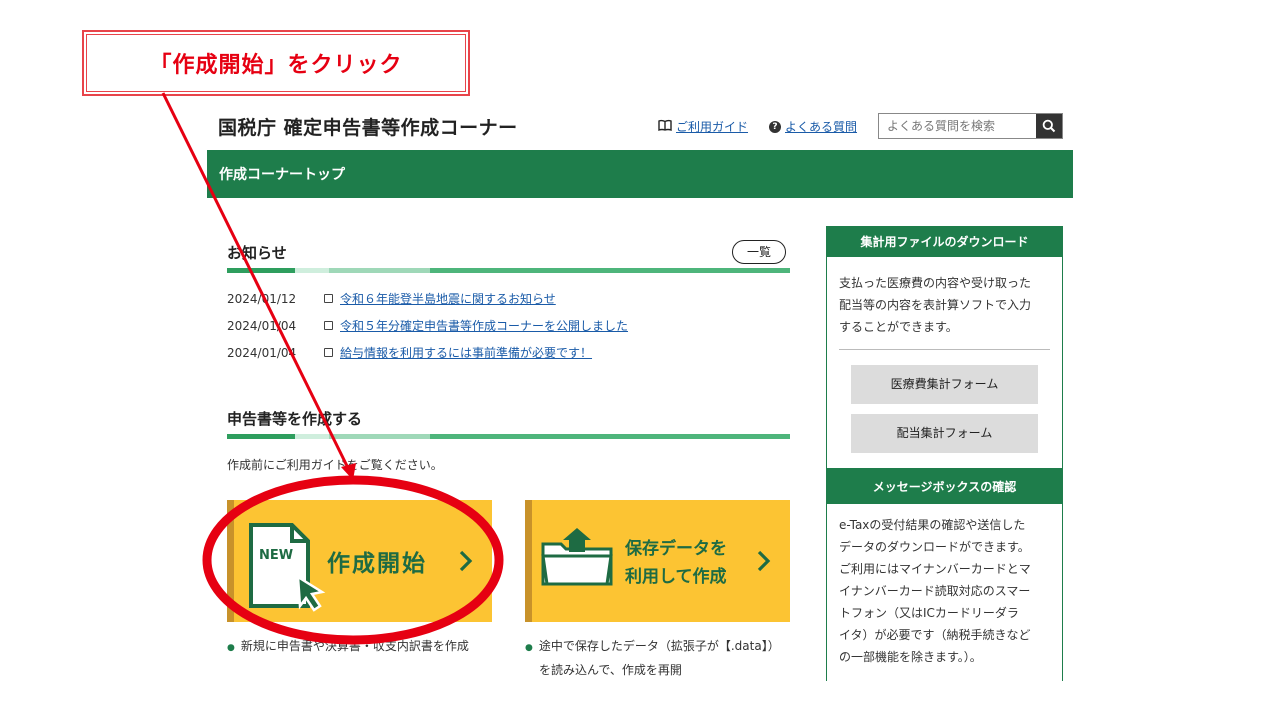  What do you see at coordinates (448, 298) in the screenshot?
I see `notice-link: 令和６年能登半島地震に関するお知らせ` at bounding box center [448, 298].